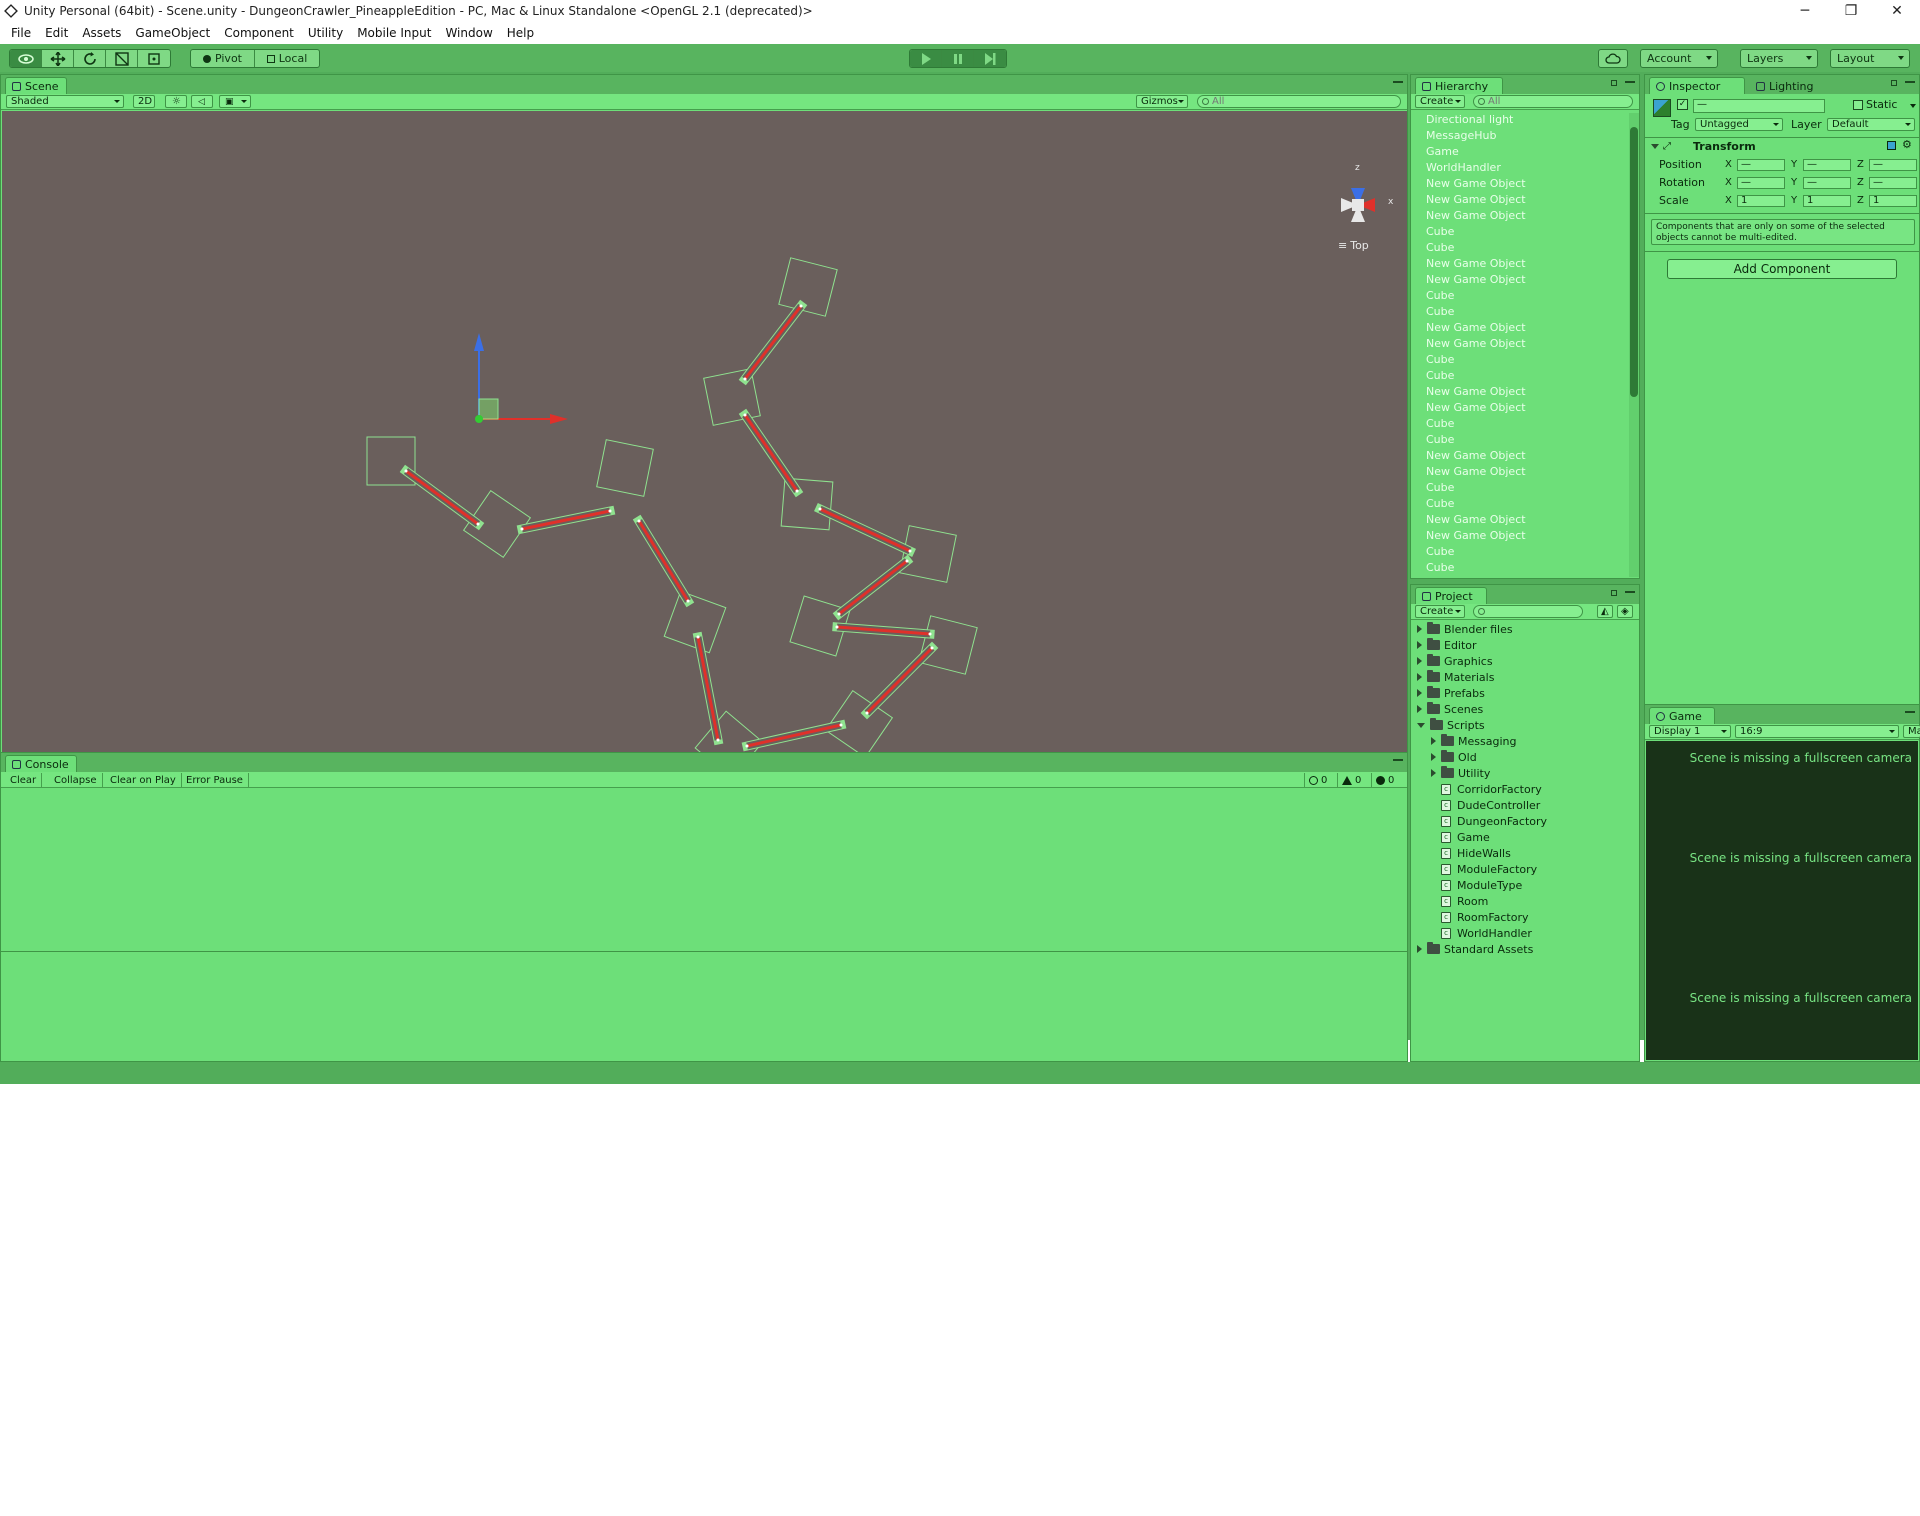 The width and height of the screenshot is (1920, 1516). I want to click on project-folder: Scenes, so click(1450, 709).